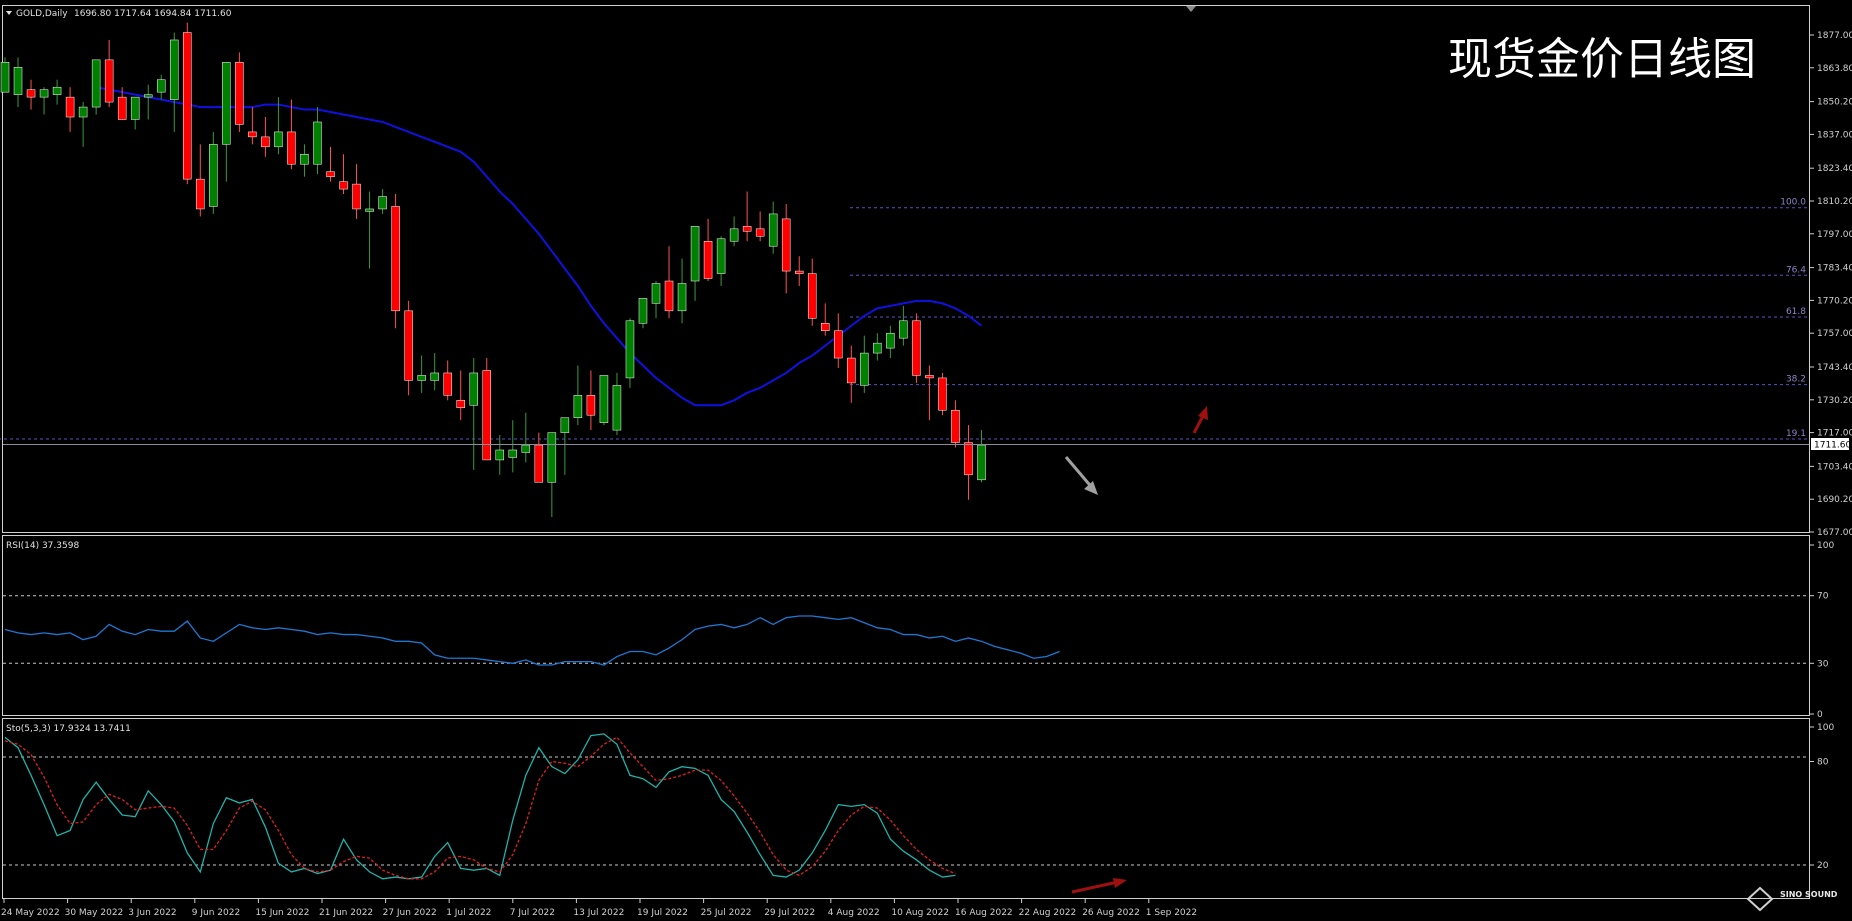  Describe the element at coordinates (1796, 312) in the screenshot. I see `fib-level-label: 61.8` at that location.